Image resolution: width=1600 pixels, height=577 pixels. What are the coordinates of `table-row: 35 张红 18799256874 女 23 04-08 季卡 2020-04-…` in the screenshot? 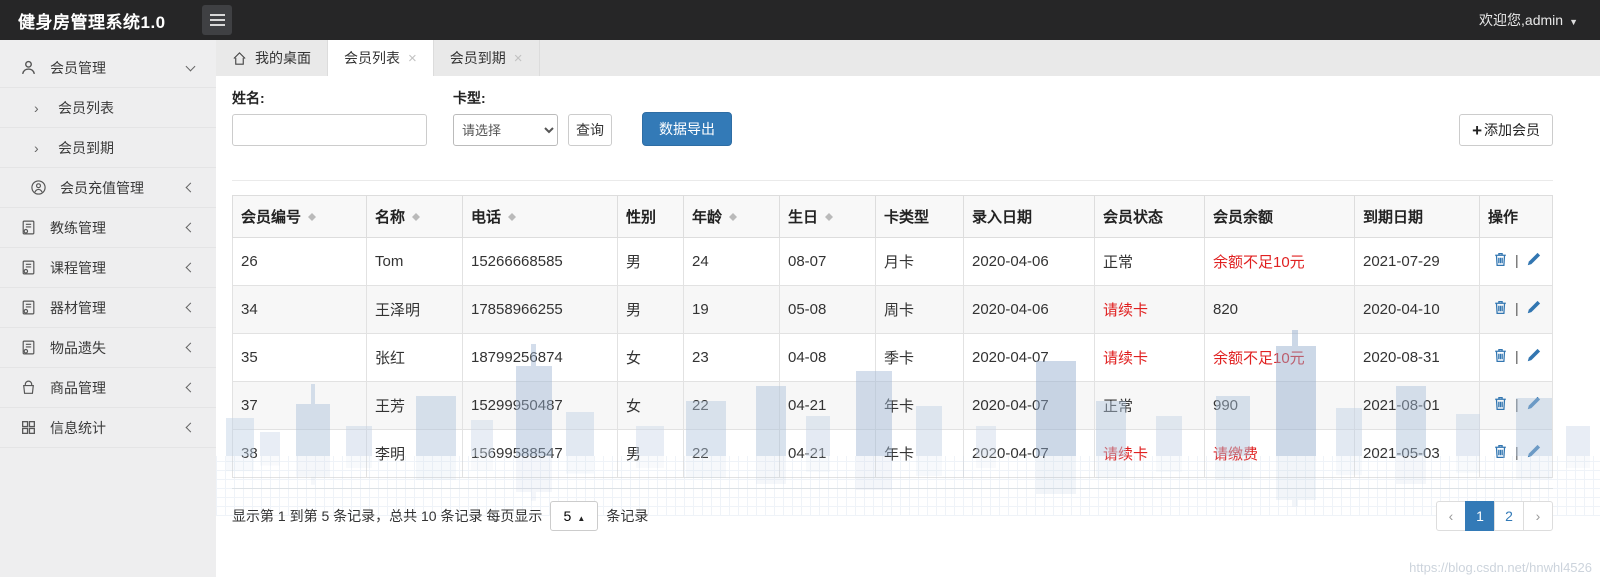 It's located at (892, 357).